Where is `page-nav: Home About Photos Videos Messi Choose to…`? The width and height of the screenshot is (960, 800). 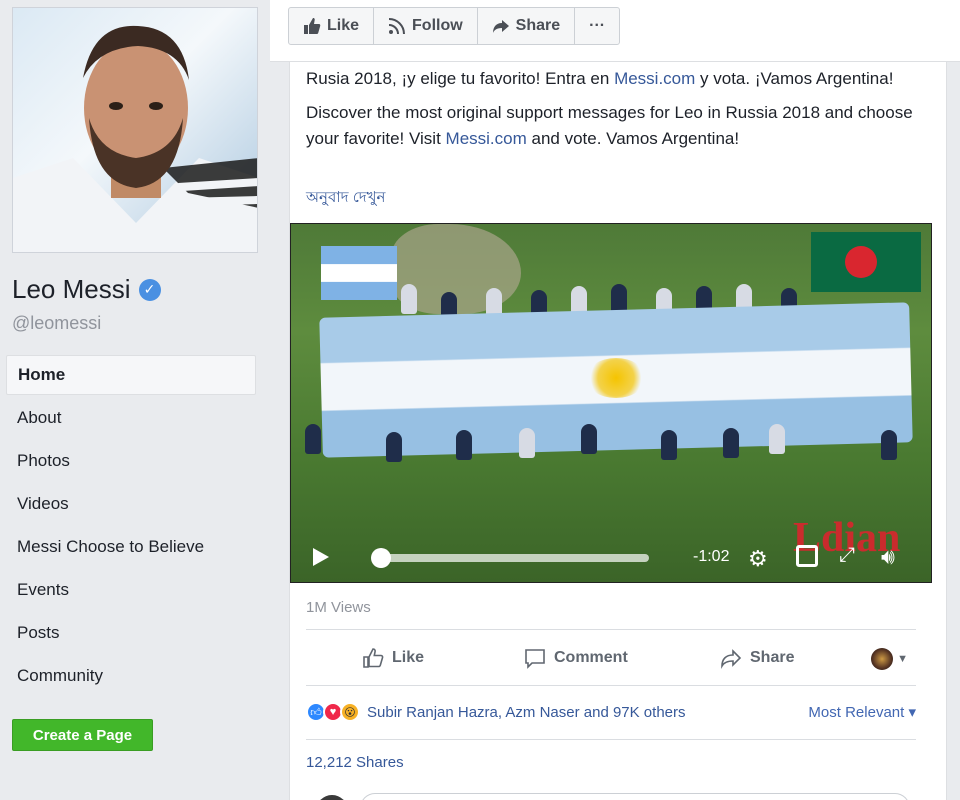
page-nav: Home About Photos Videos Messi Choose to… is located at coordinates (131, 527).